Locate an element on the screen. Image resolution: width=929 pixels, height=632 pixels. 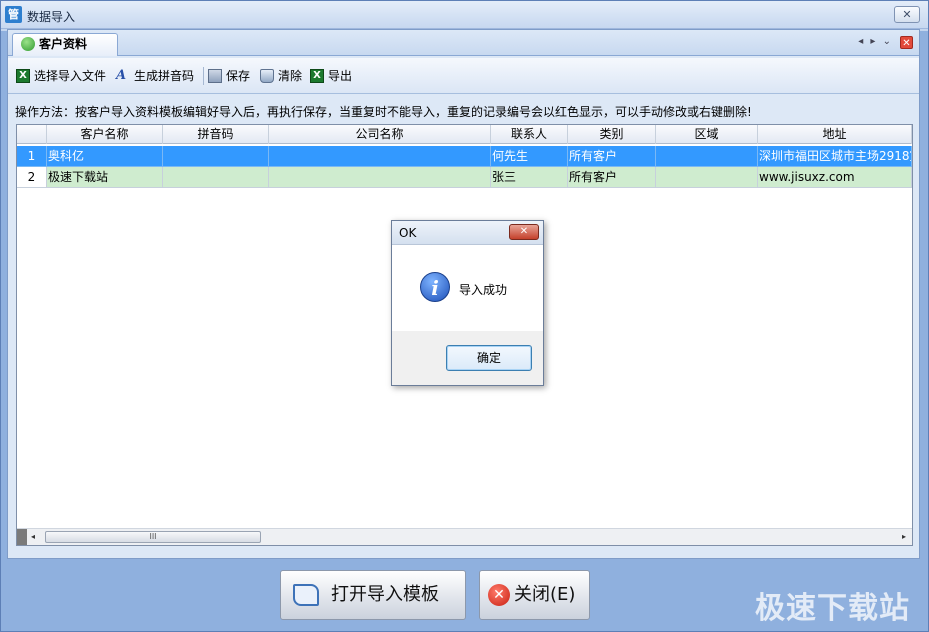
close-button: ✕ 关闭(E) is located at coordinates (534, 595).